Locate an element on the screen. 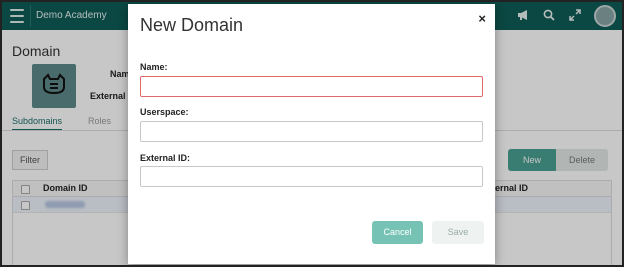  userspace-field is located at coordinates (311, 131).